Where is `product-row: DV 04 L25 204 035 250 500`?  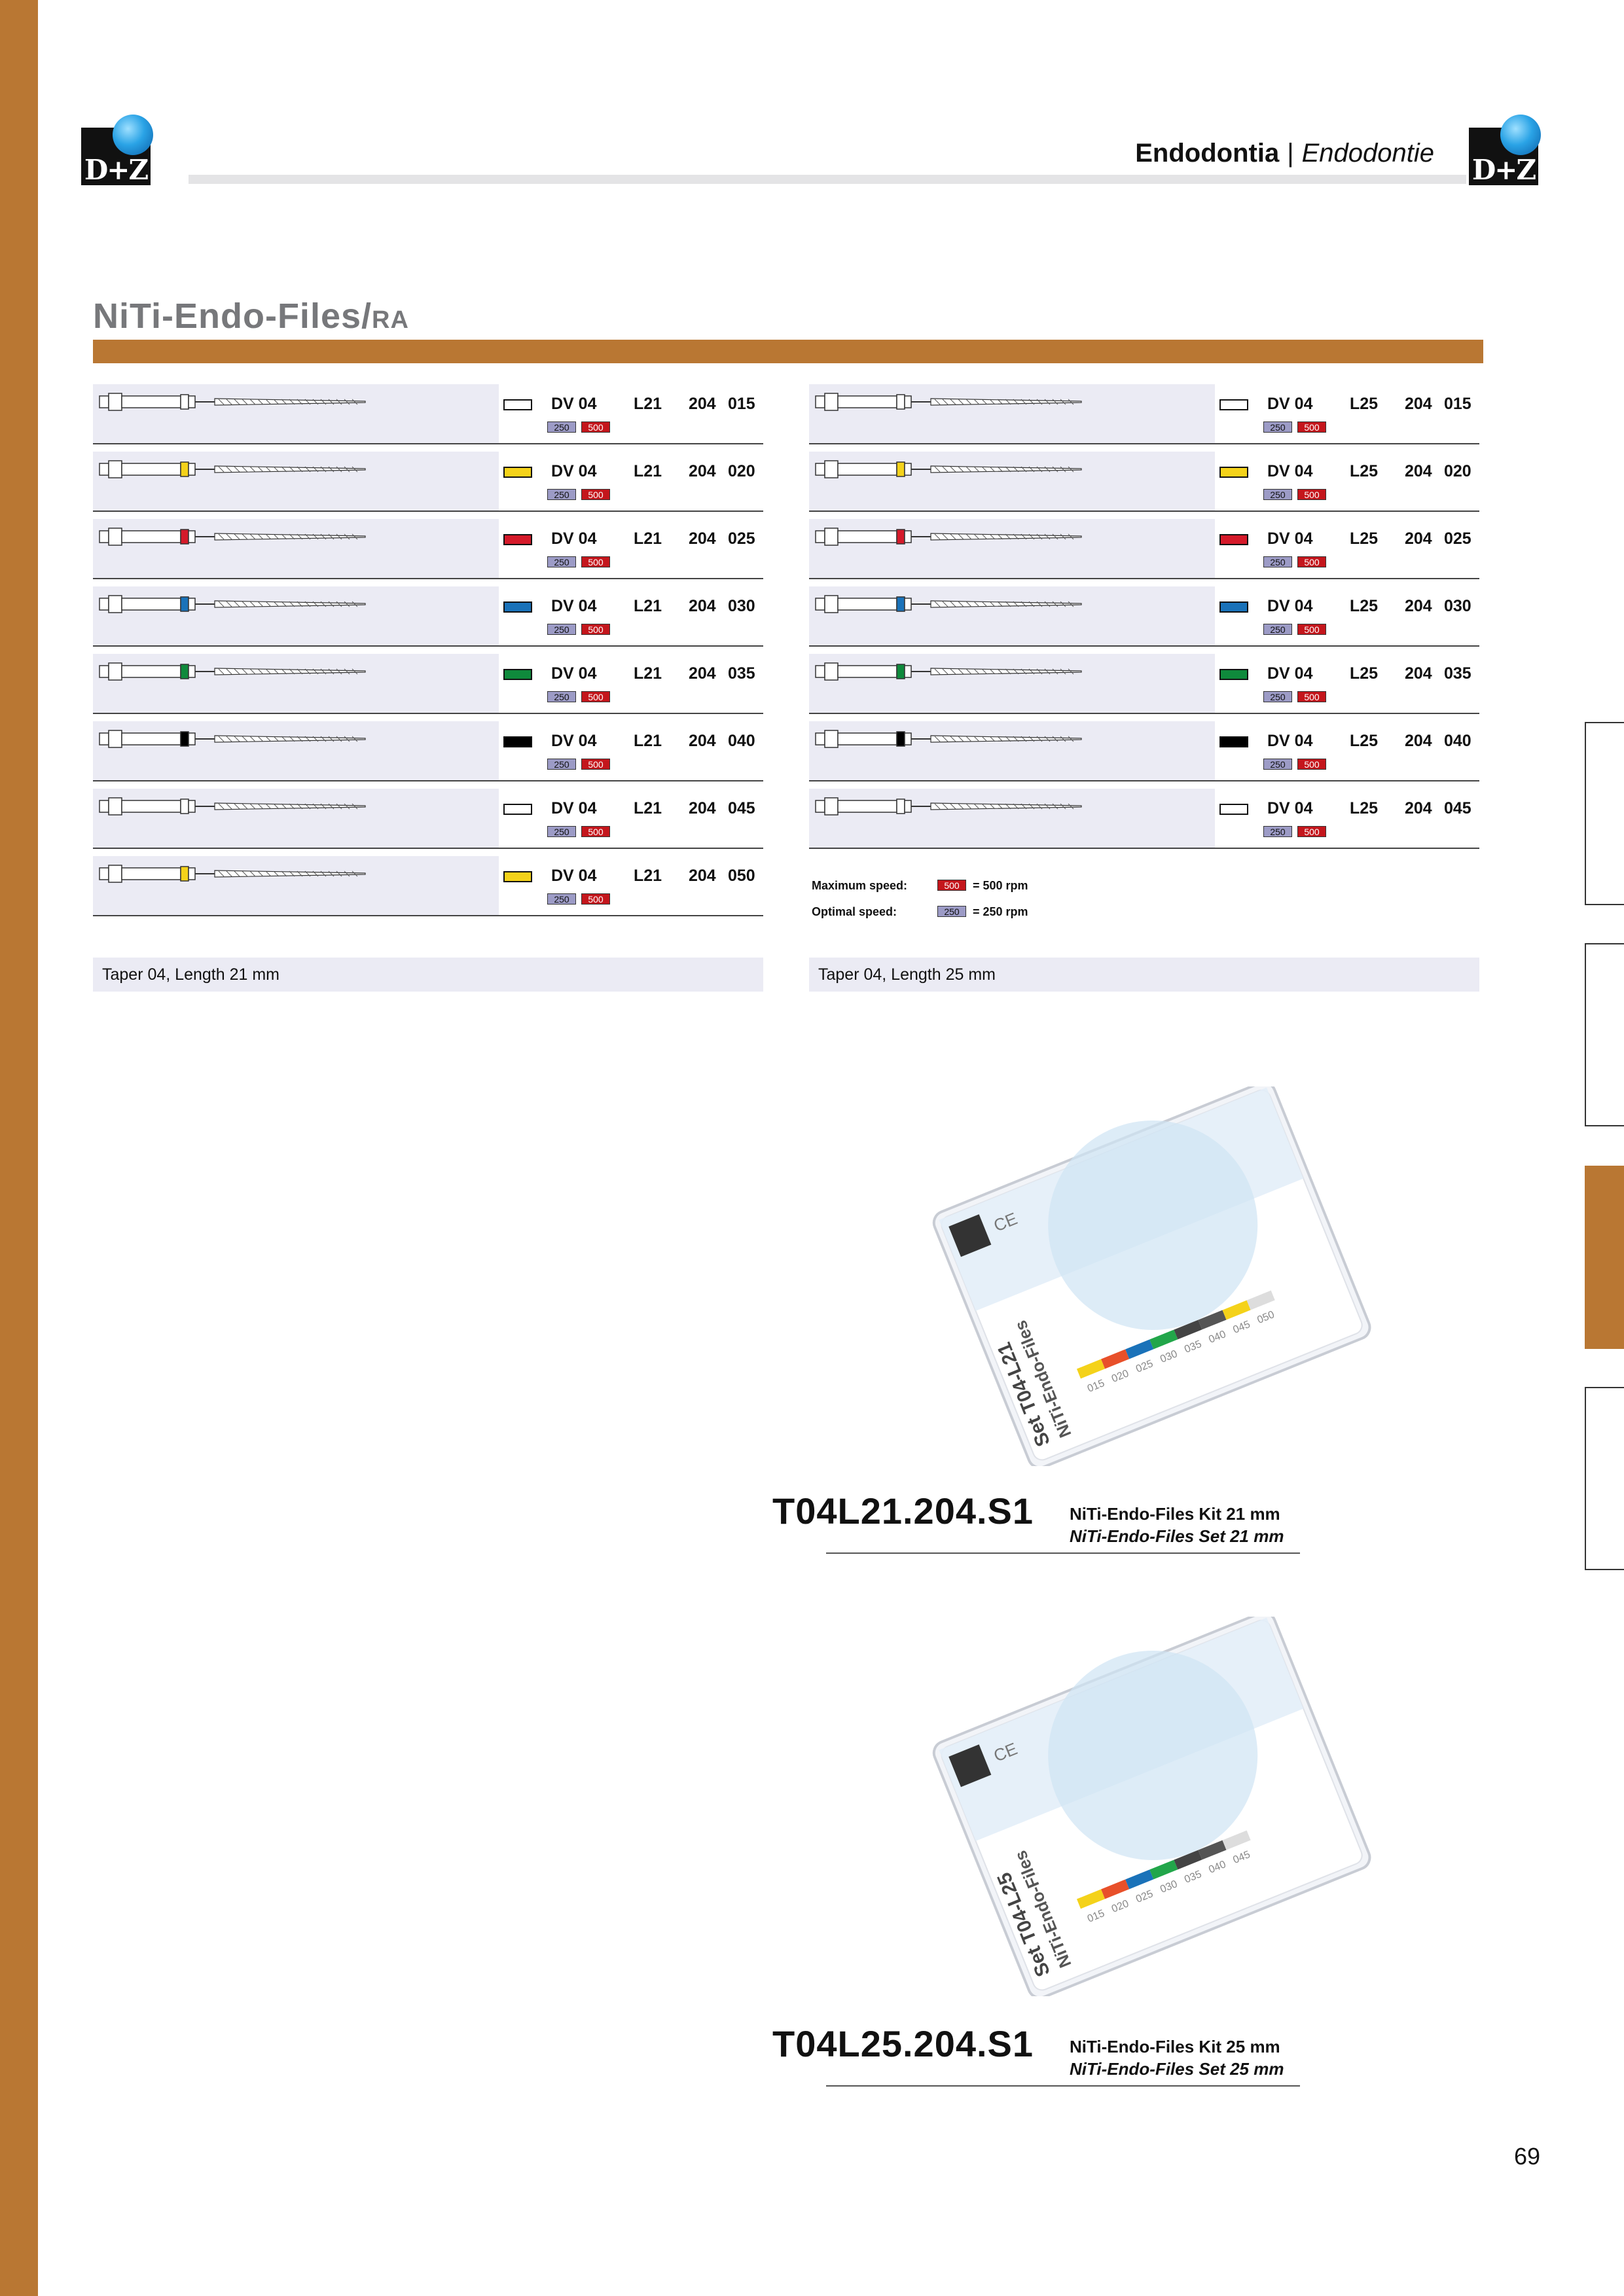 product-row: DV 04 L25 204 035 250 500 is located at coordinates (1144, 684).